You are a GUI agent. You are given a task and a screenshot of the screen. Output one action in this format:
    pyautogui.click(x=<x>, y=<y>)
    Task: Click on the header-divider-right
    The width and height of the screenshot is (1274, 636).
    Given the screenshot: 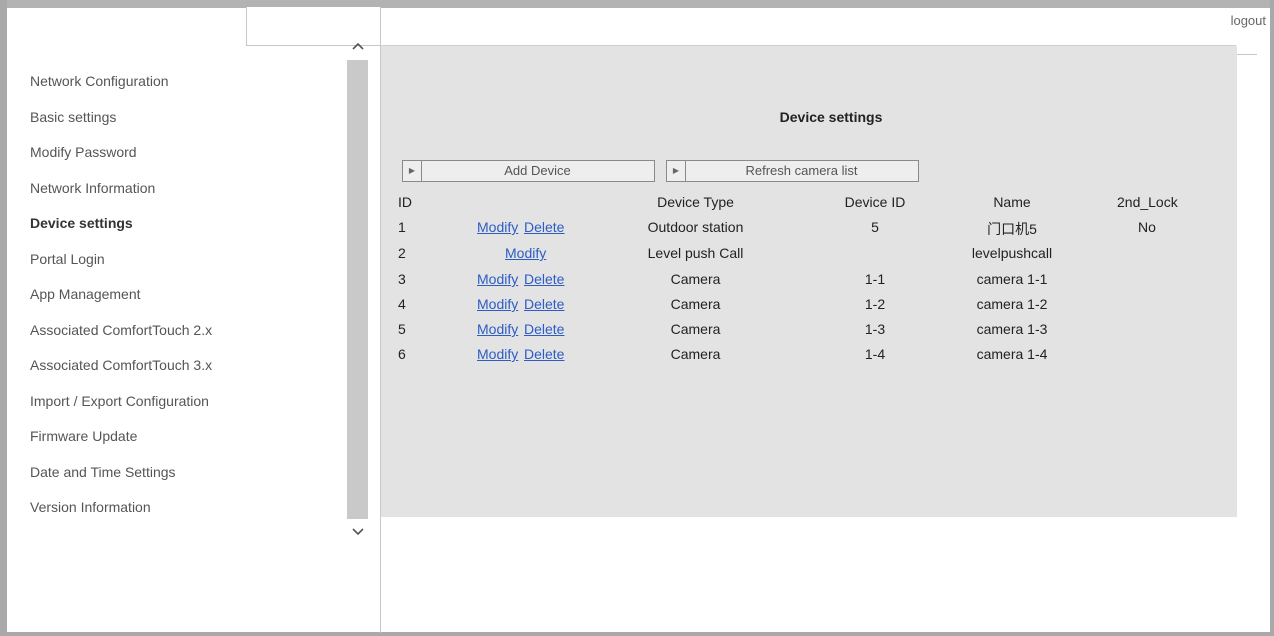 What is the action you would take?
    pyautogui.click(x=1247, y=54)
    